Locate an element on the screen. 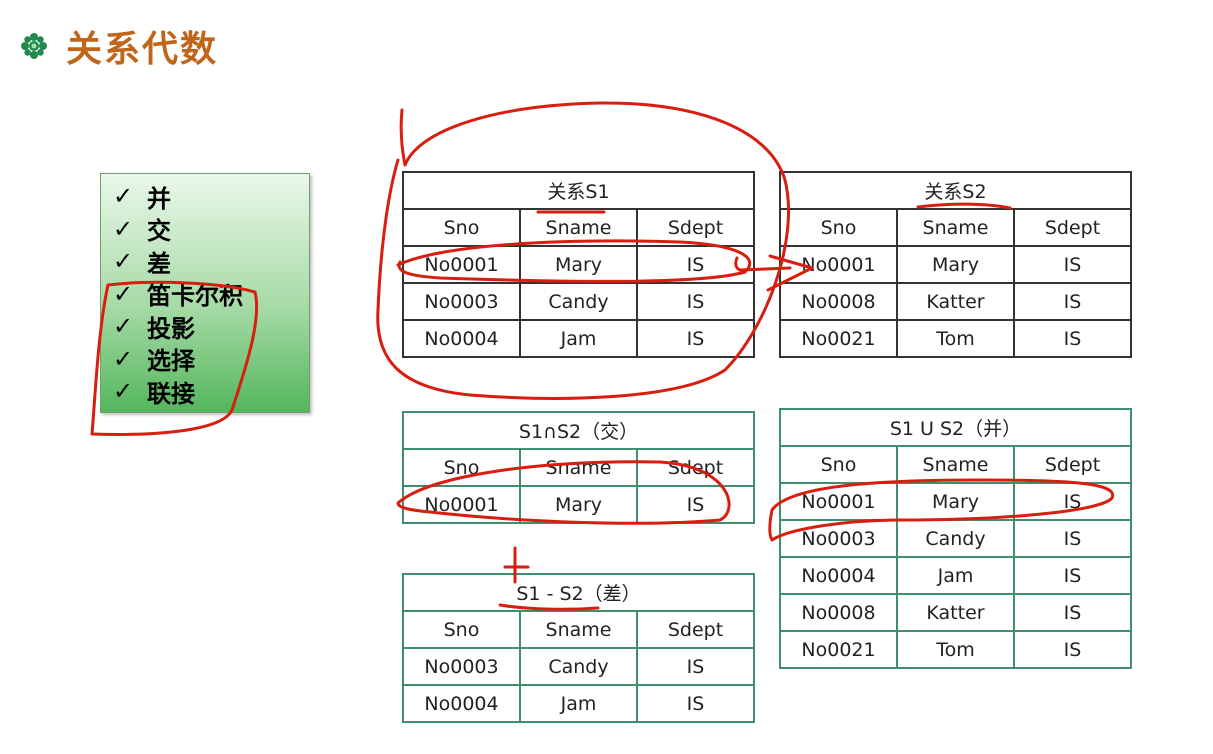  slide-title: 关系代数 is located at coordinates (142, 49).